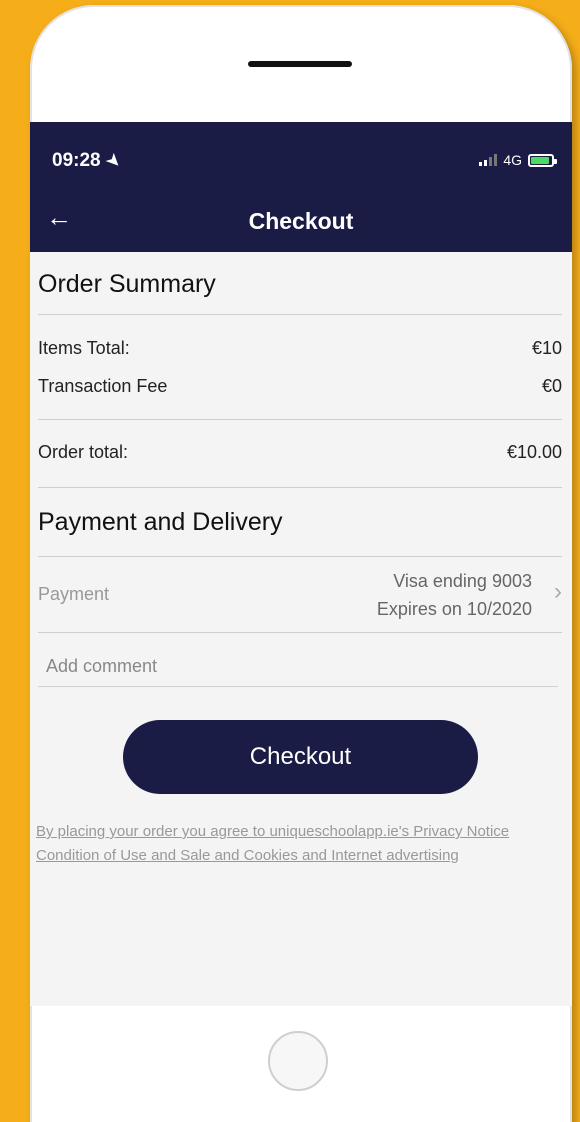  I want to click on comment-input, so click(298, 667).